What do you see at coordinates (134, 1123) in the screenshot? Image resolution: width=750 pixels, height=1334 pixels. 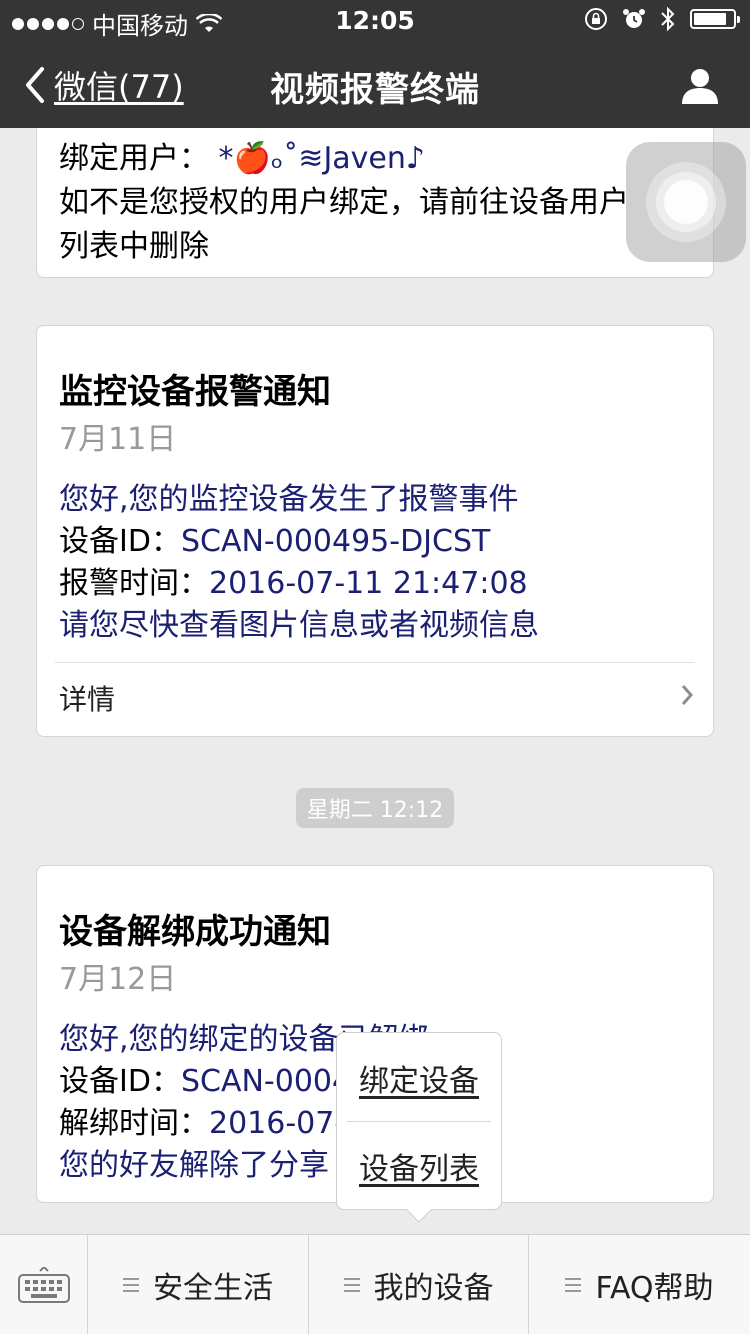 I see `unbind-time-label: 解绑时间：` at bounding box center [134, 1123].